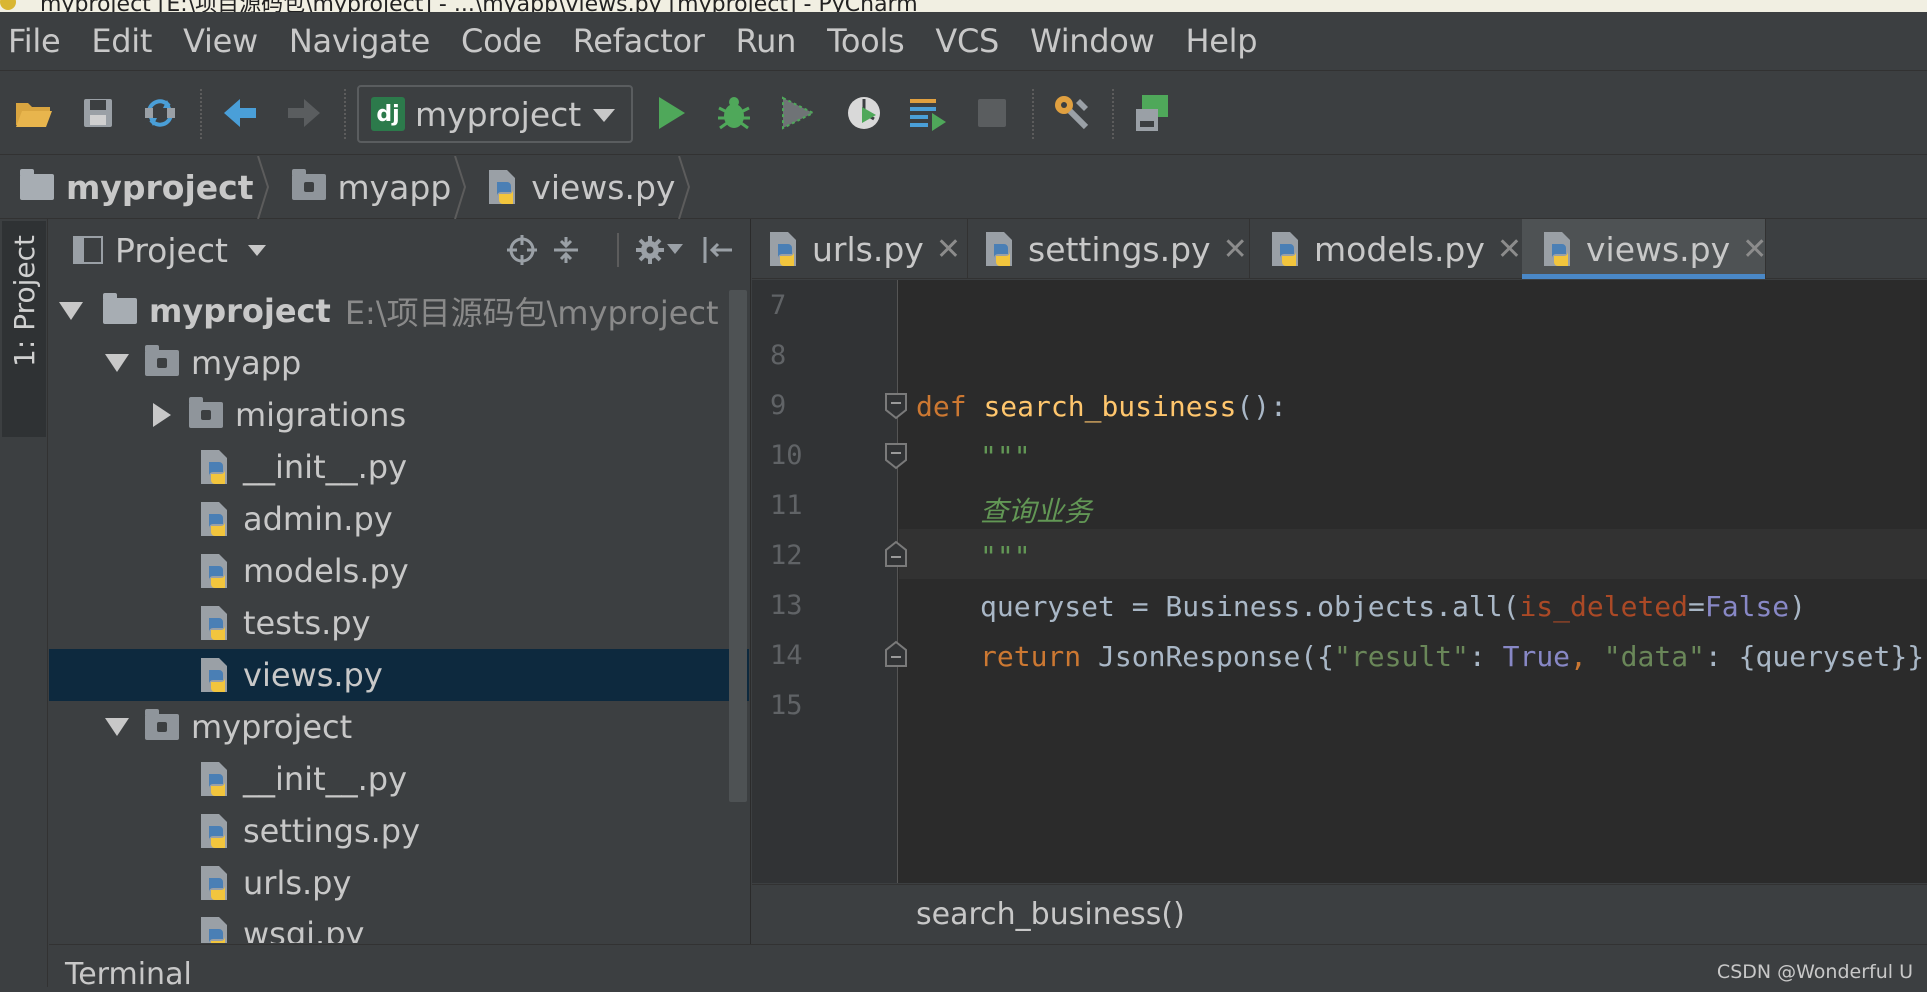 This screenshot has height=992, width=1927. I want to click on app-icon, so click(8, 5).